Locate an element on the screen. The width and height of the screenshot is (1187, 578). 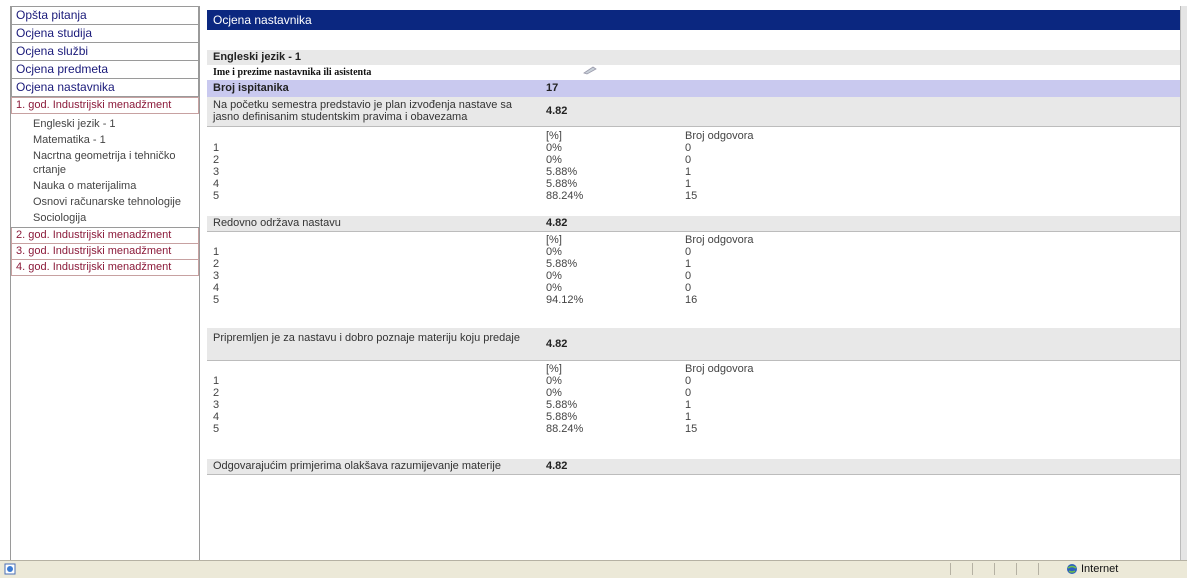
globe-icon is located at coordinates (1072, 570).